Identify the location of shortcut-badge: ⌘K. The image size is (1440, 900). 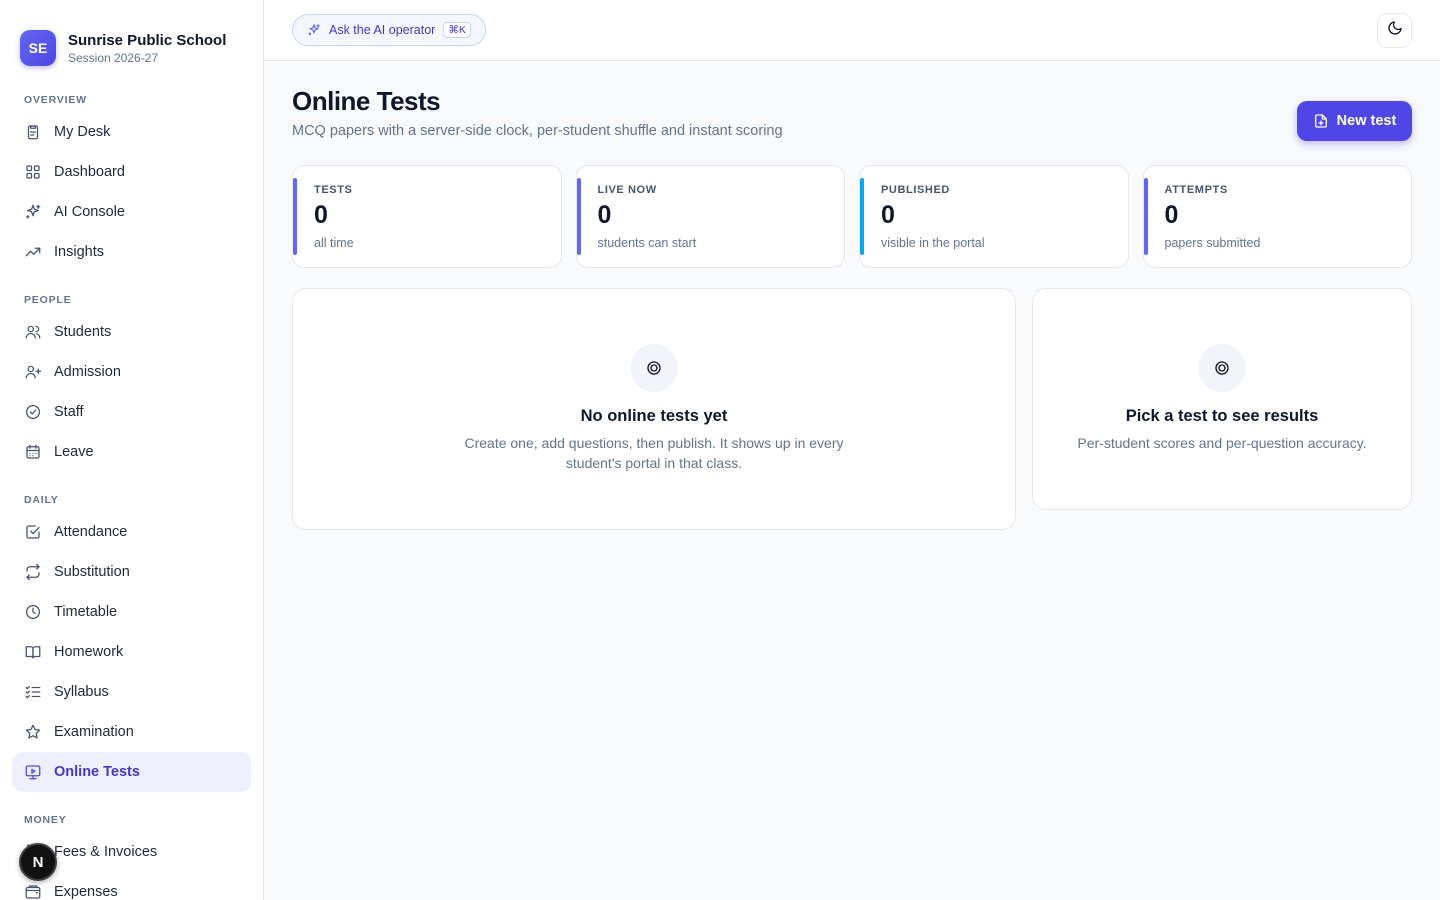
(457, 30).